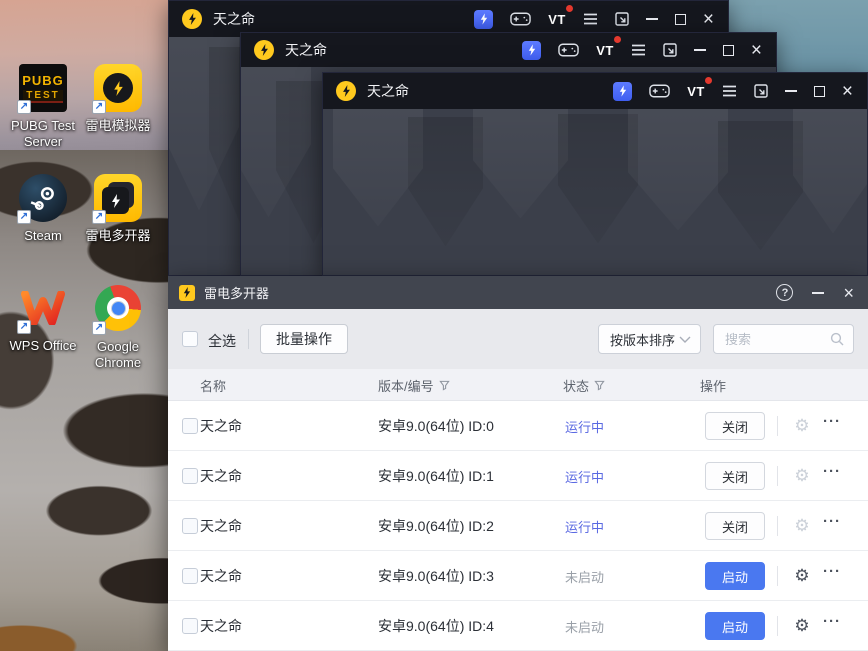 This screenshot has width=868, height=651. I want to click on instance-version: 安卓9.0(64位) ID:3, so click(436, 576).